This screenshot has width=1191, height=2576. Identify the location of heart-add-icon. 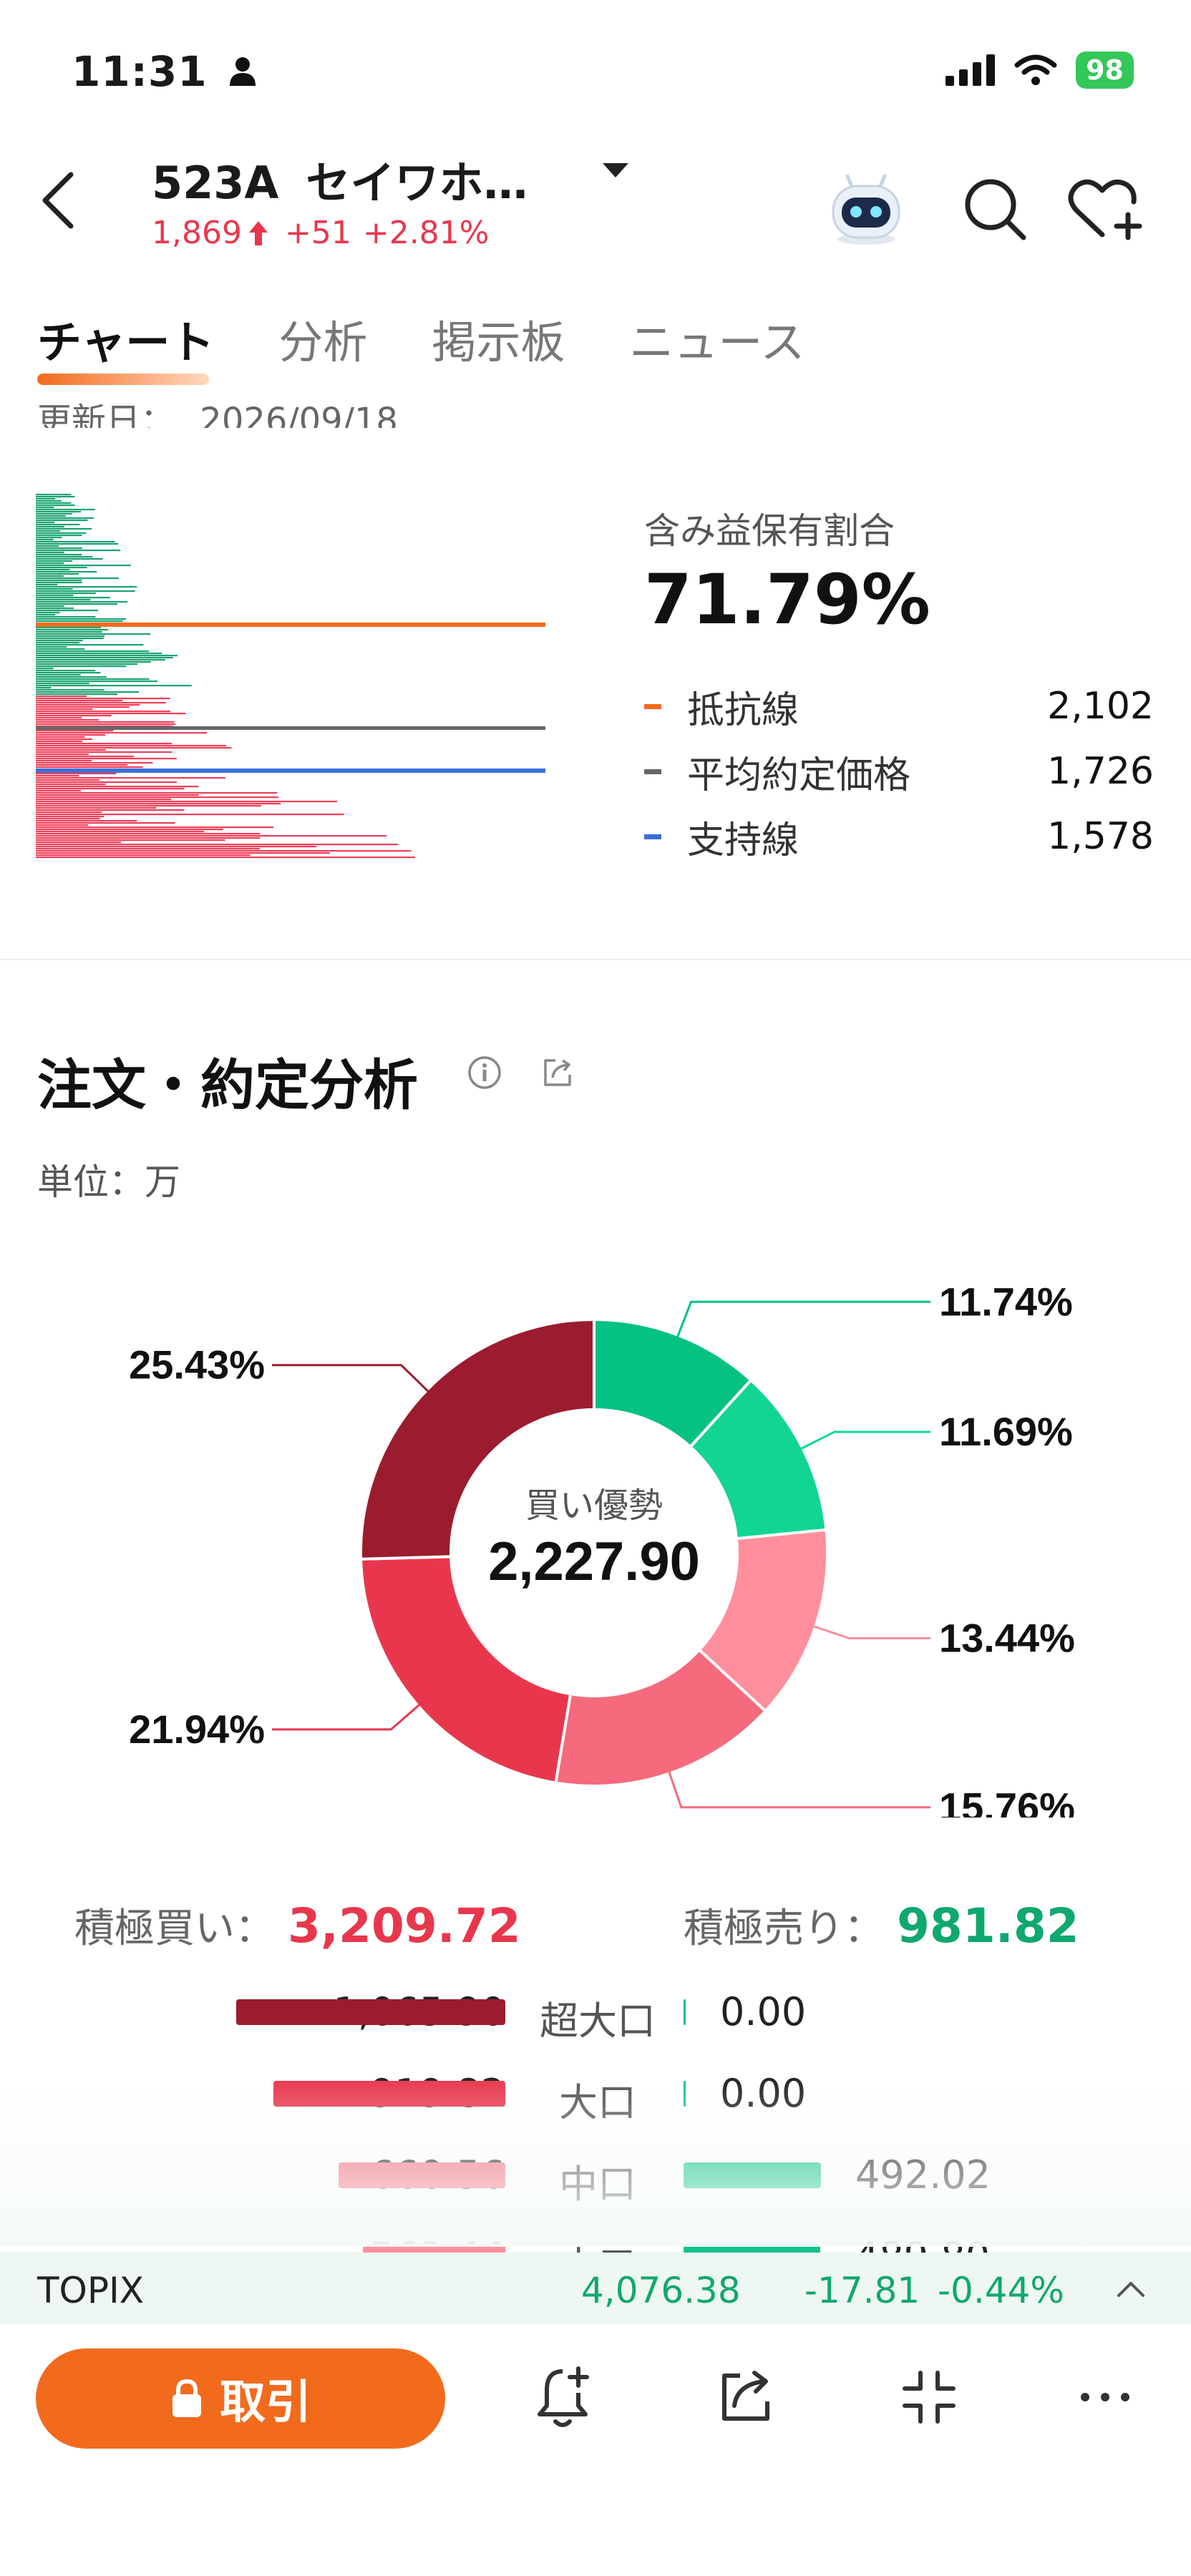
(1105, 209).